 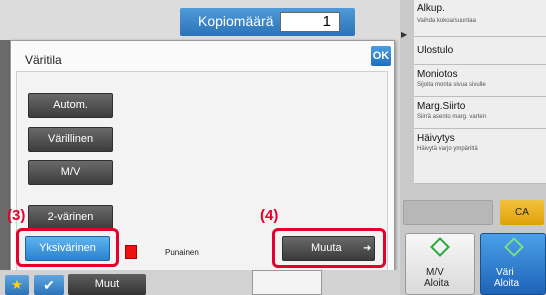 What do you see at coordinates (435, 272) in the screenshot?
I see `start-bw-mode: M/V` at bounding box center [435, 272].